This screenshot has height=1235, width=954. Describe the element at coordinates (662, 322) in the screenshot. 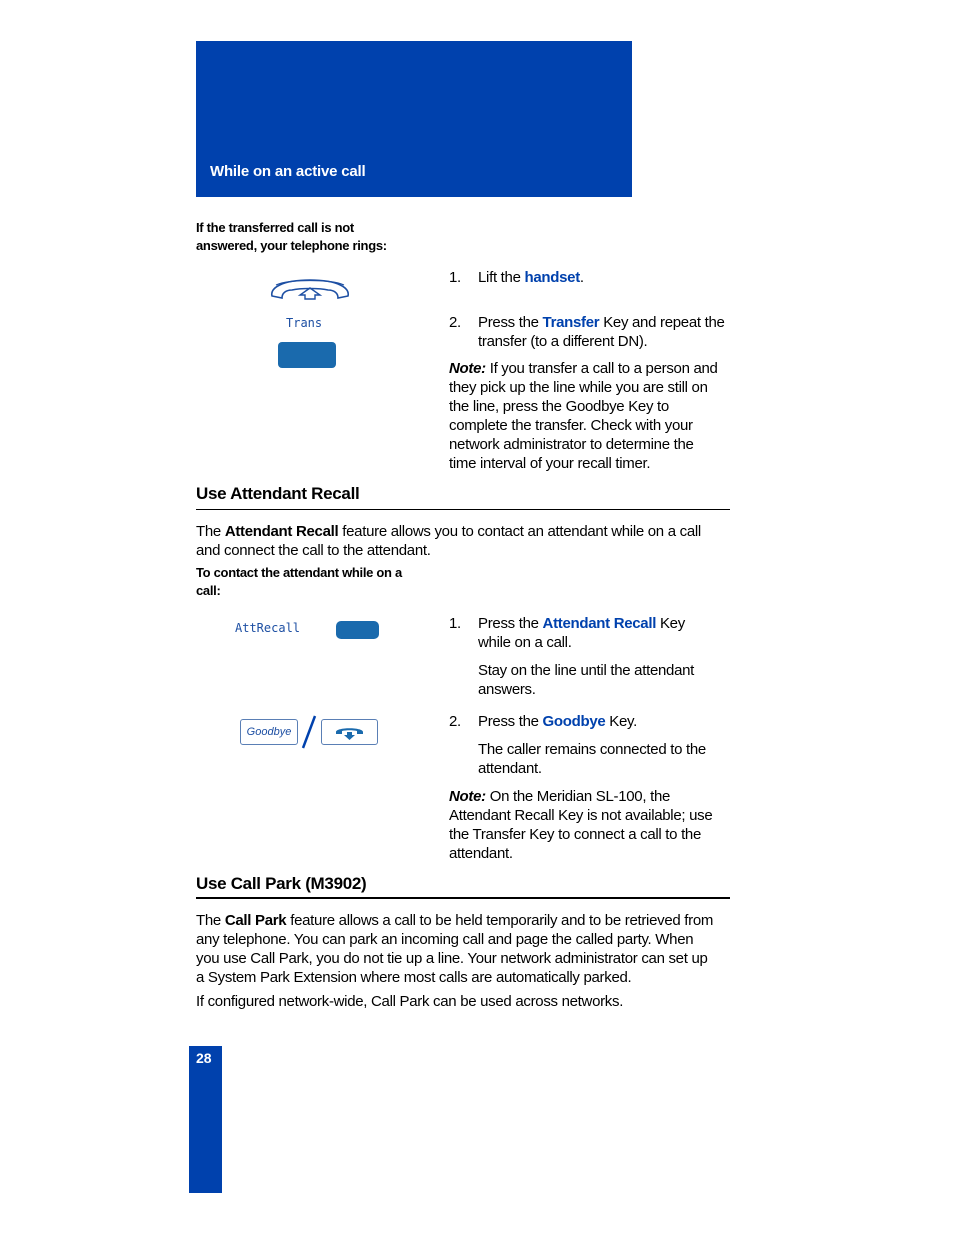

I see `step-text-end: Key and repeat the` at that location.